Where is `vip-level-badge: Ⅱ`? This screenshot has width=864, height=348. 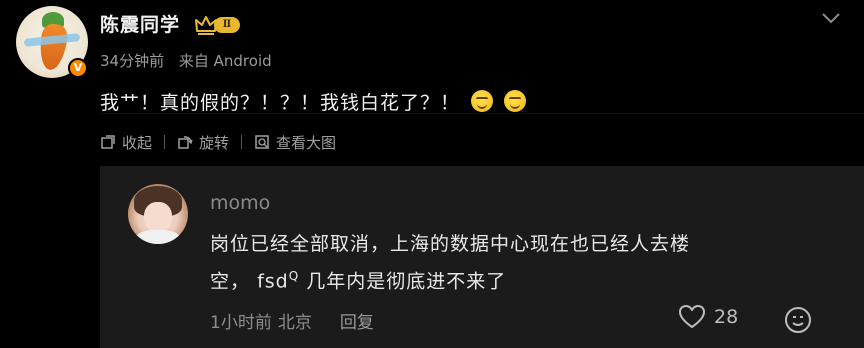 vip-level-badge: Ⅱ is located at coordinates (217, 25).